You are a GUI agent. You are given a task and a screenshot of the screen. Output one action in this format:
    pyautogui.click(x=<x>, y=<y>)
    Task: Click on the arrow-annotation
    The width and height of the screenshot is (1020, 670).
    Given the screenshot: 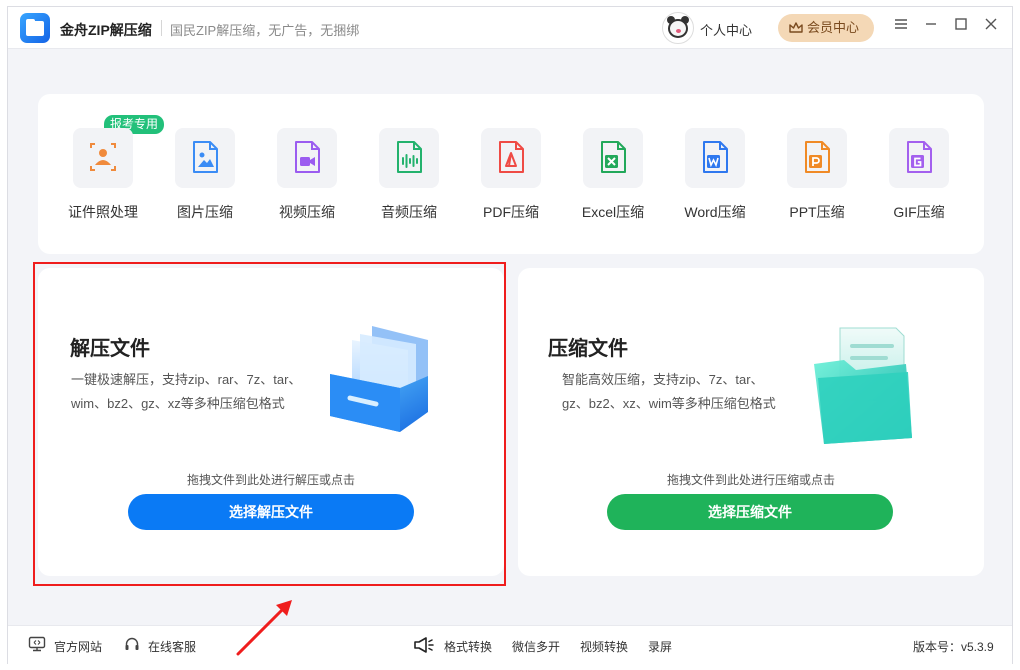 What is the action you would take?
    pyautogui.click(x=264, y=628)
    